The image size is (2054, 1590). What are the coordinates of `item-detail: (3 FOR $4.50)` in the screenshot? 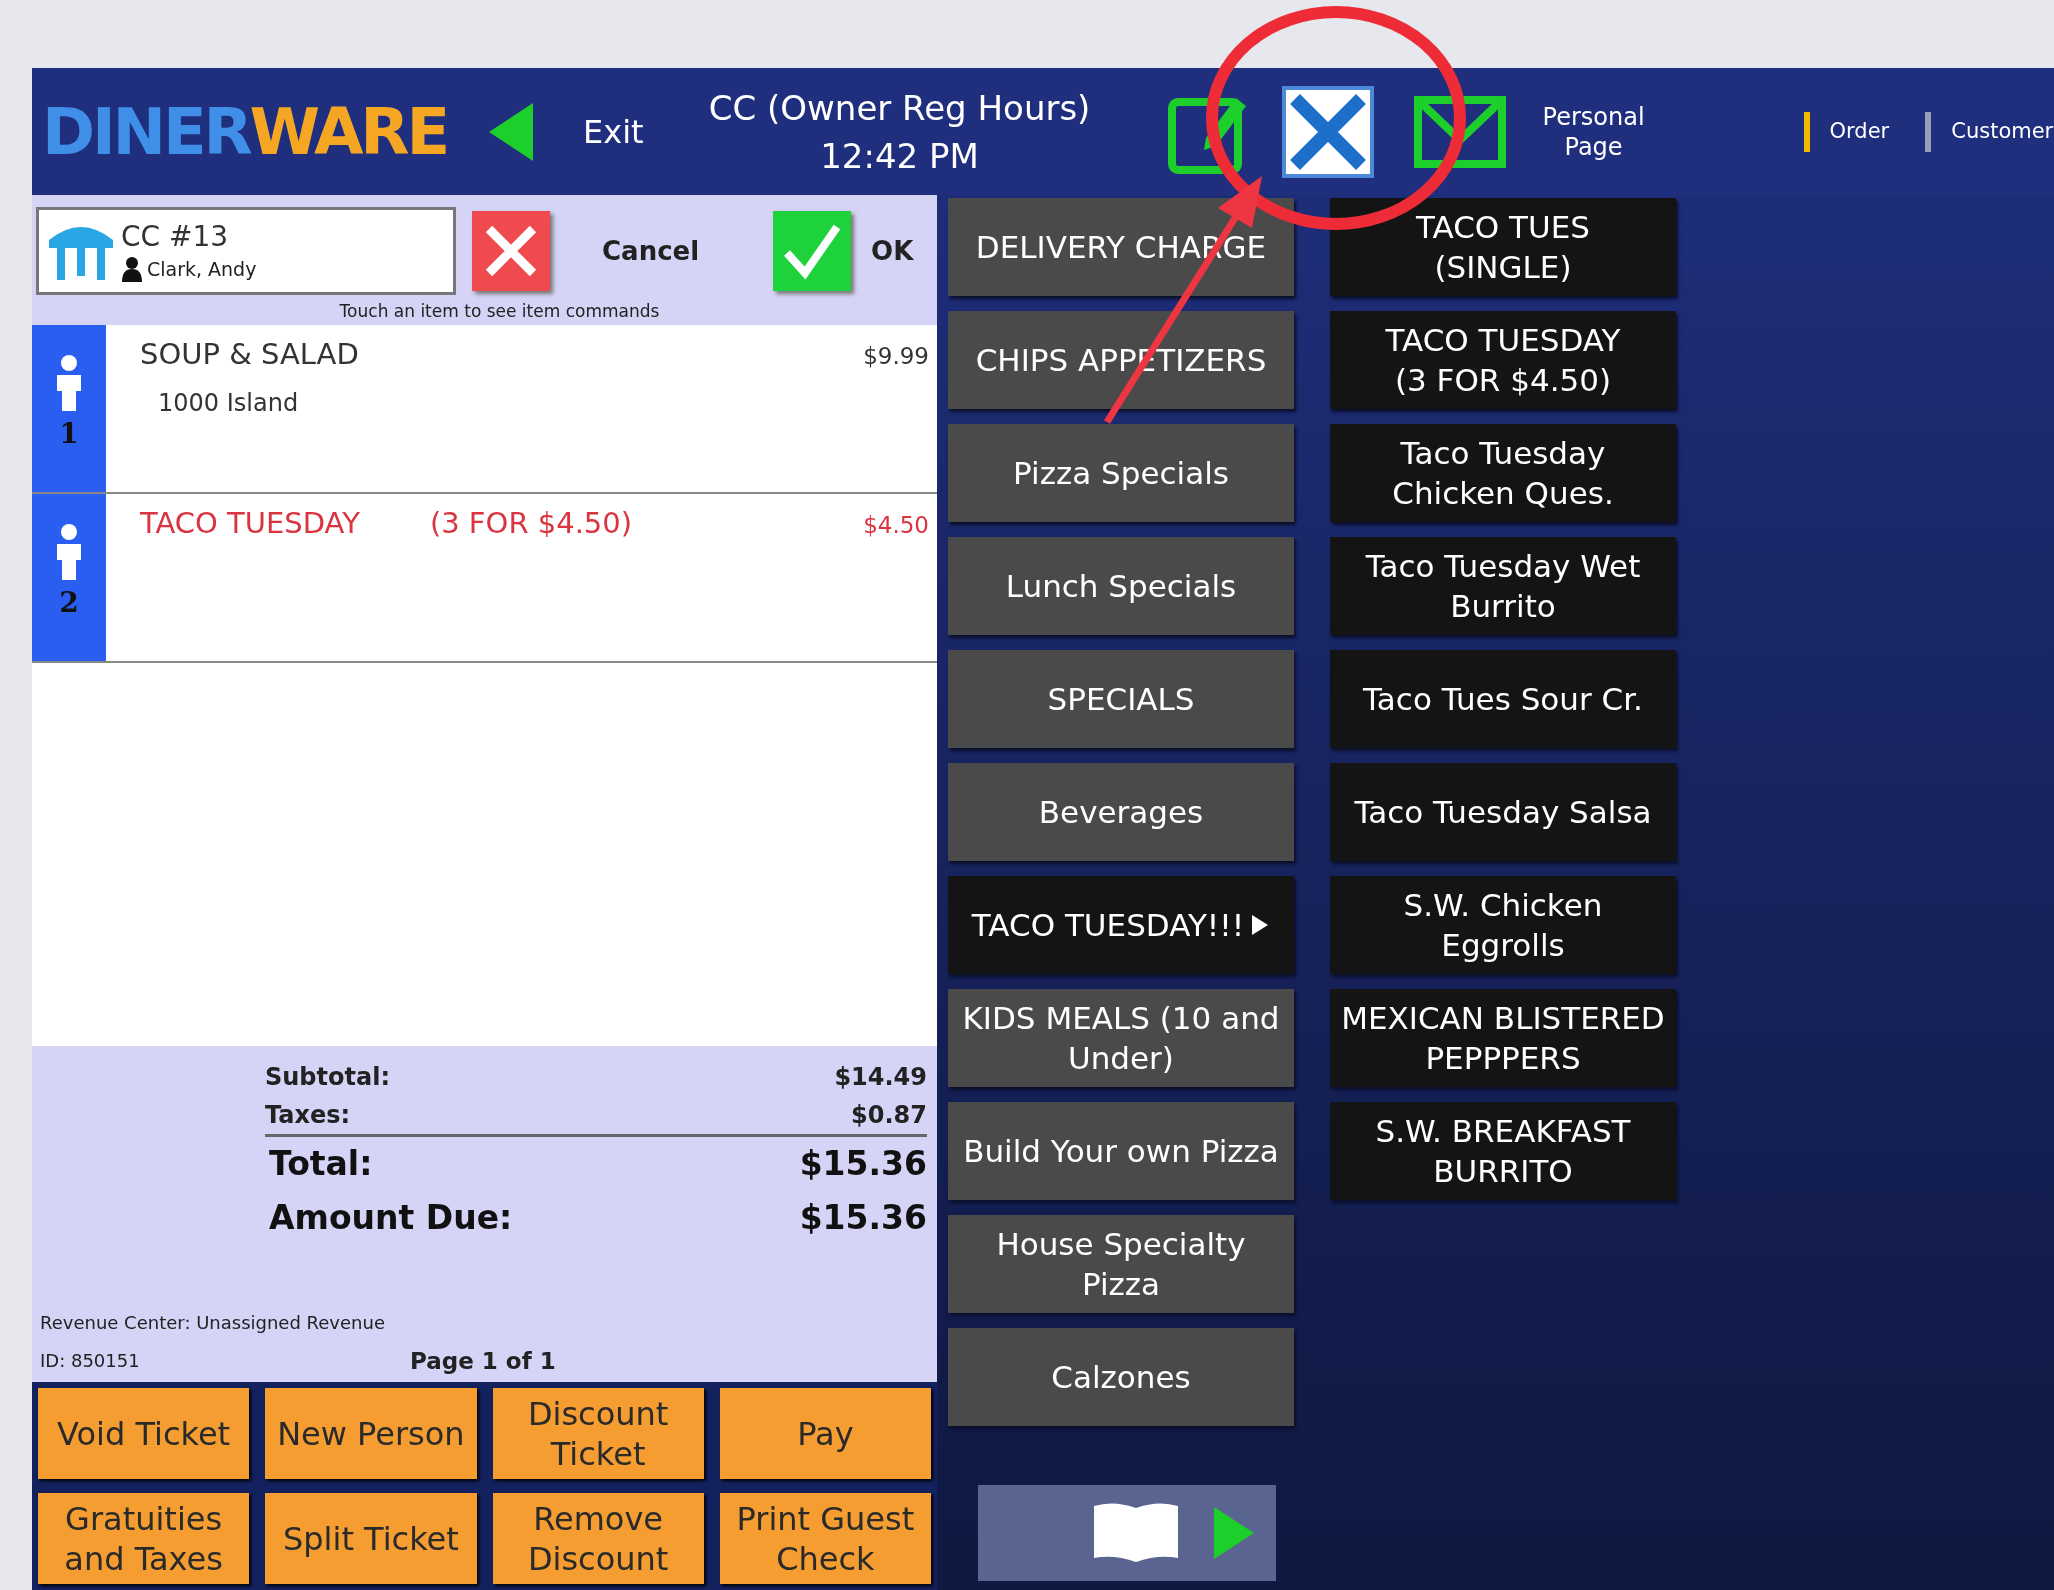 It's located at (531, 523).